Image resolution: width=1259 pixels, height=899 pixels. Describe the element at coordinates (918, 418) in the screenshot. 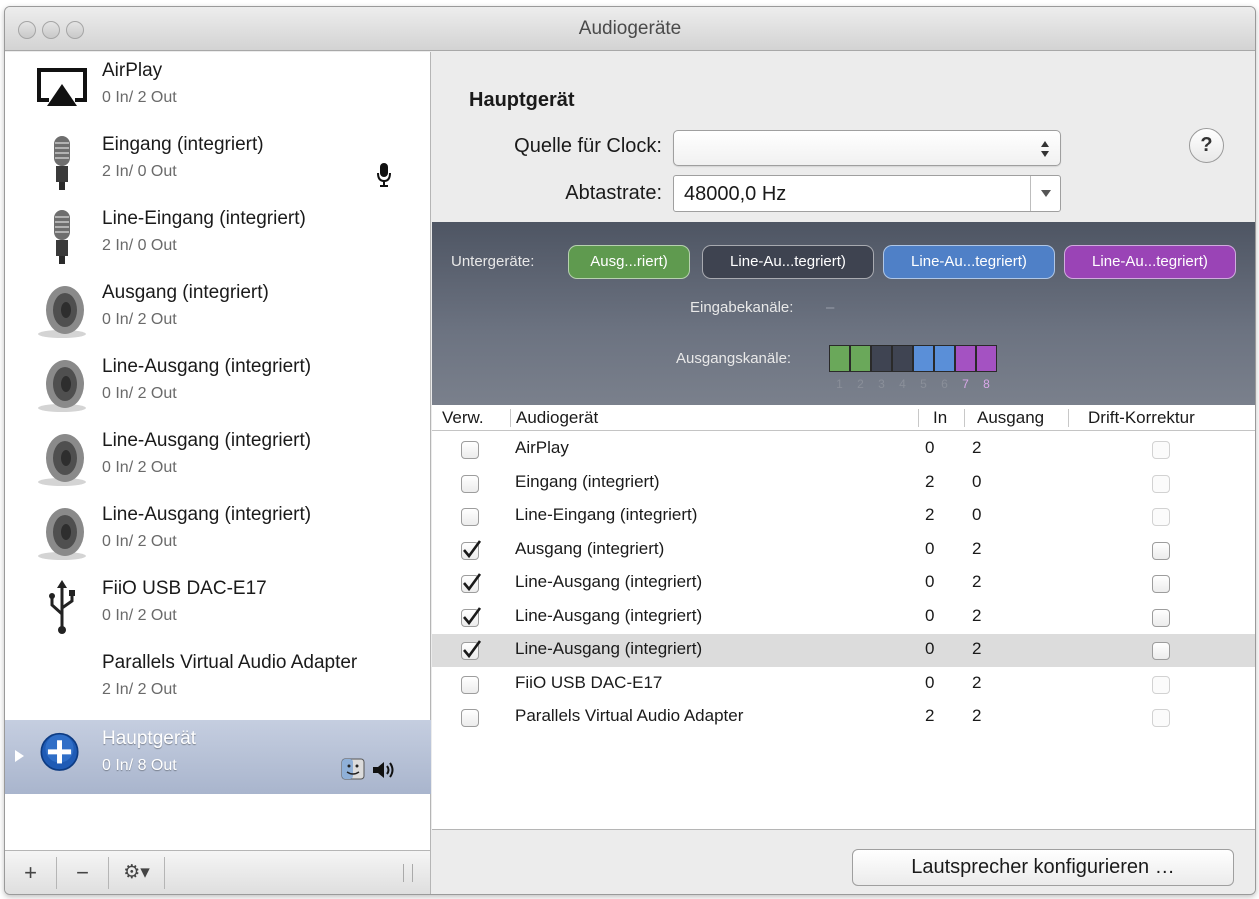

I see `column-separator` at that location.